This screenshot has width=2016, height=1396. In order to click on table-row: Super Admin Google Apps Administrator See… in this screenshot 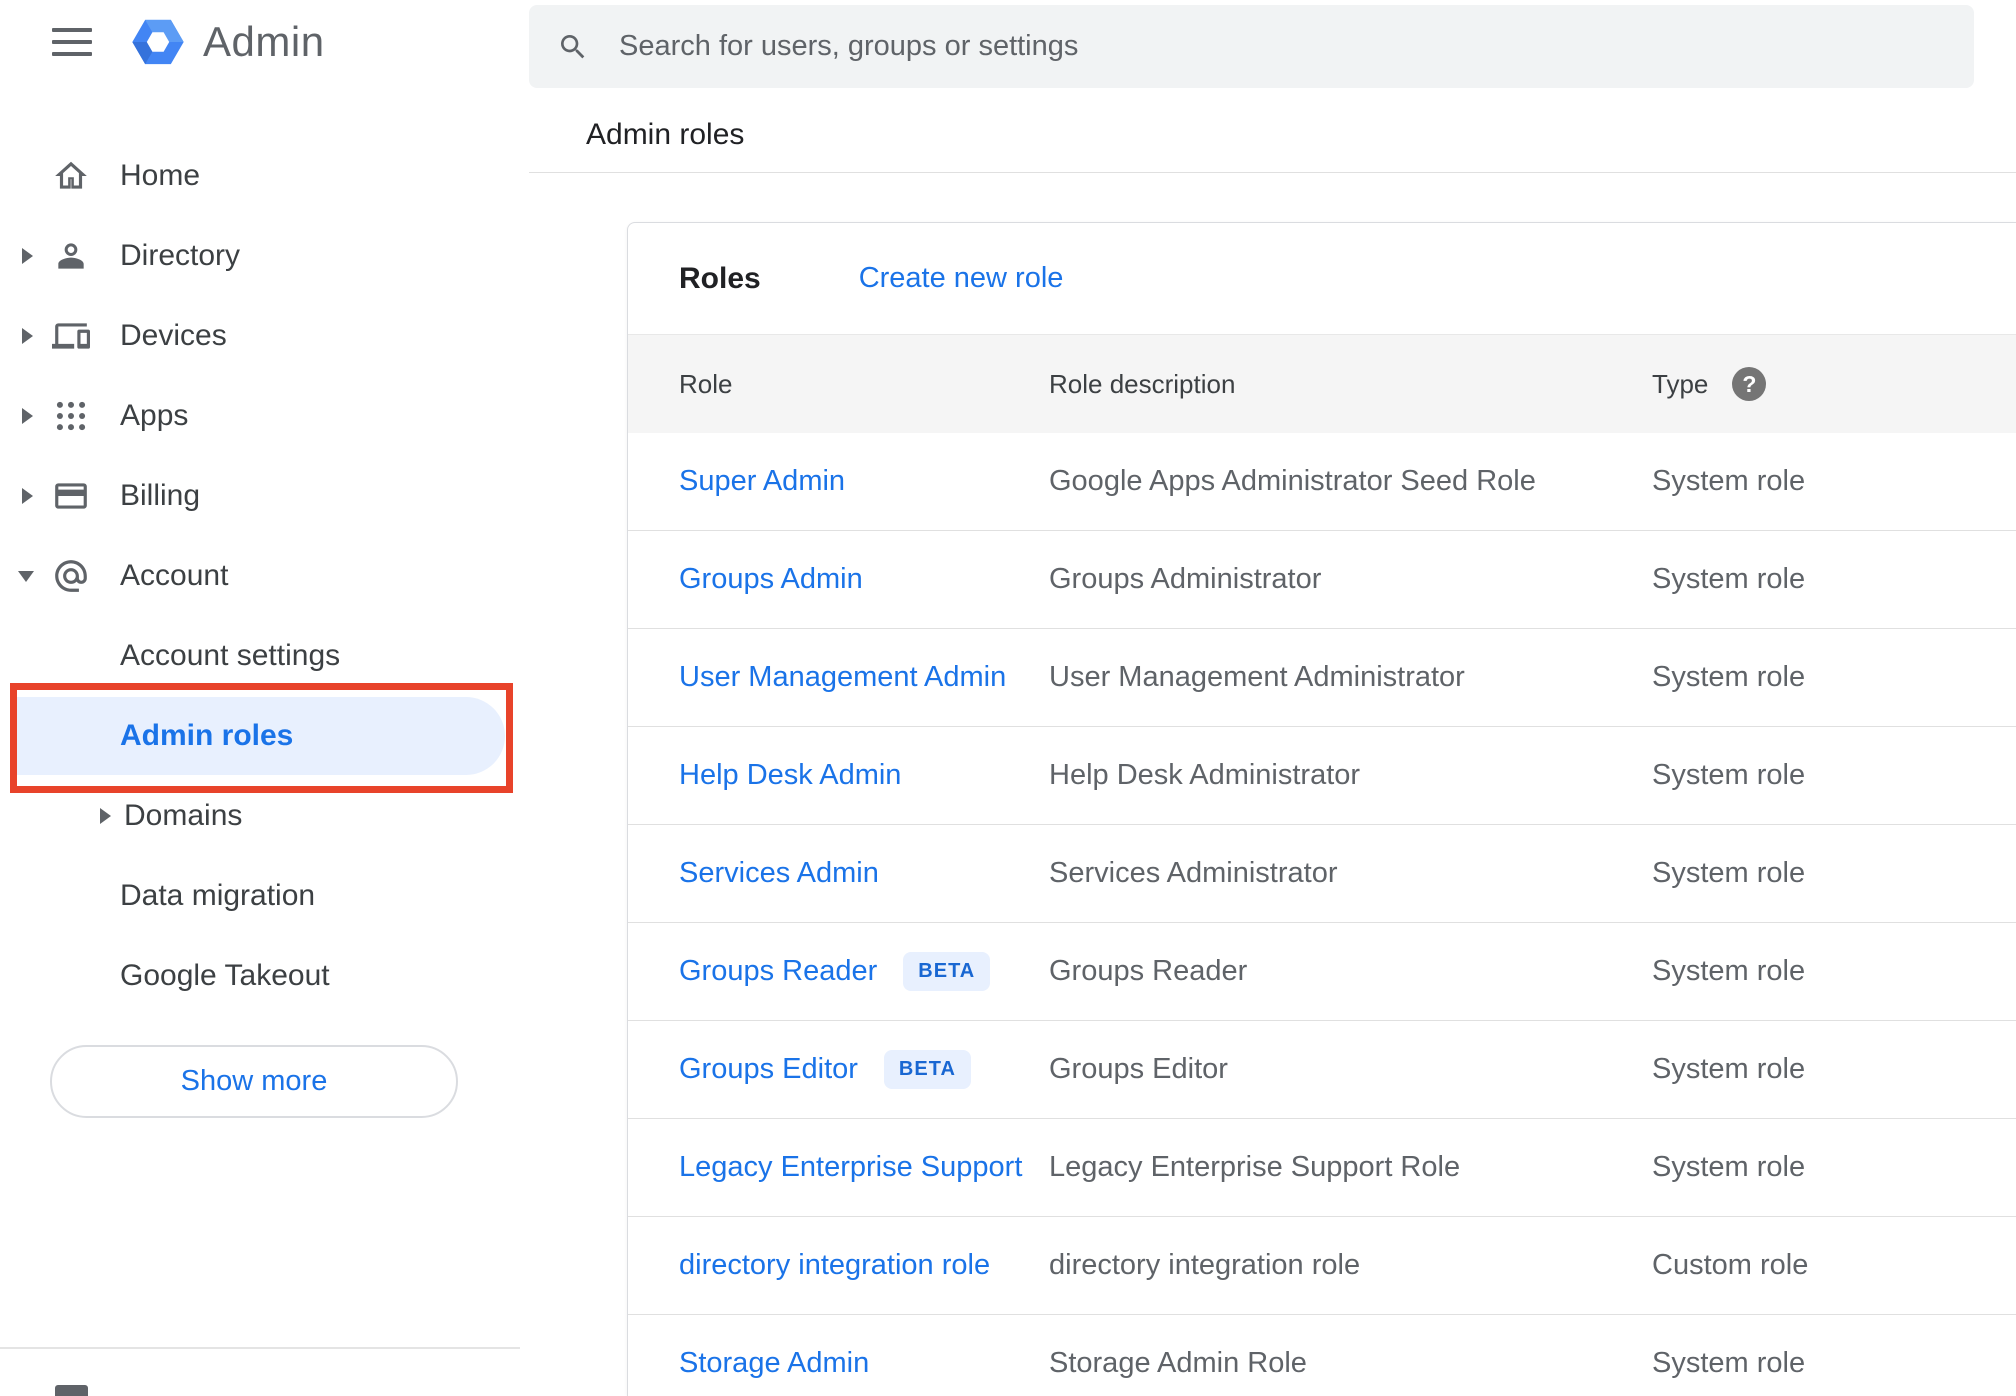, I will do `click(1322, 482)`.